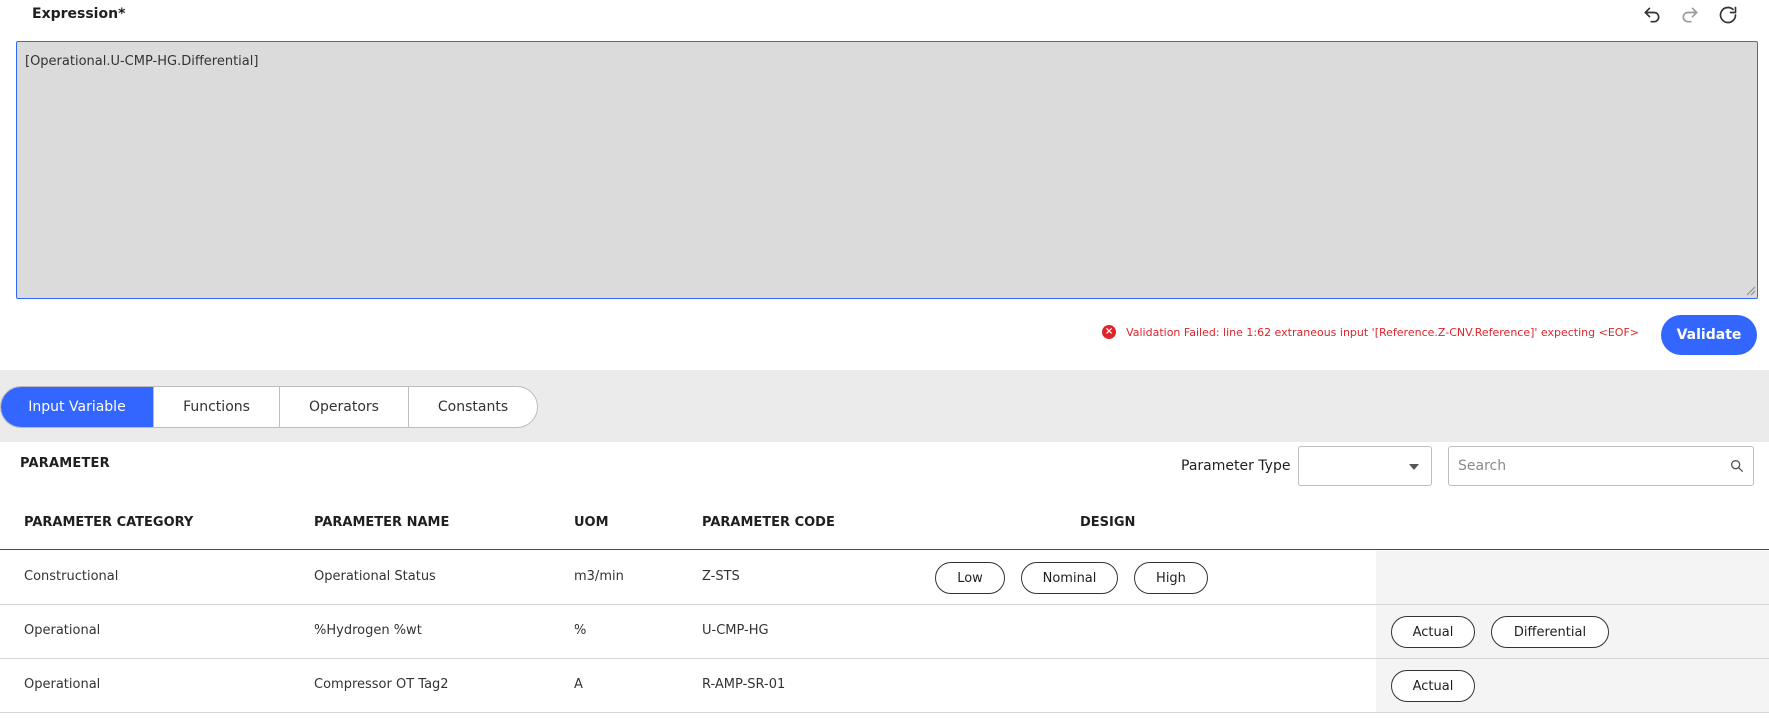  I want to click on design-nominal-button: Nominal, so click(1069, 578).